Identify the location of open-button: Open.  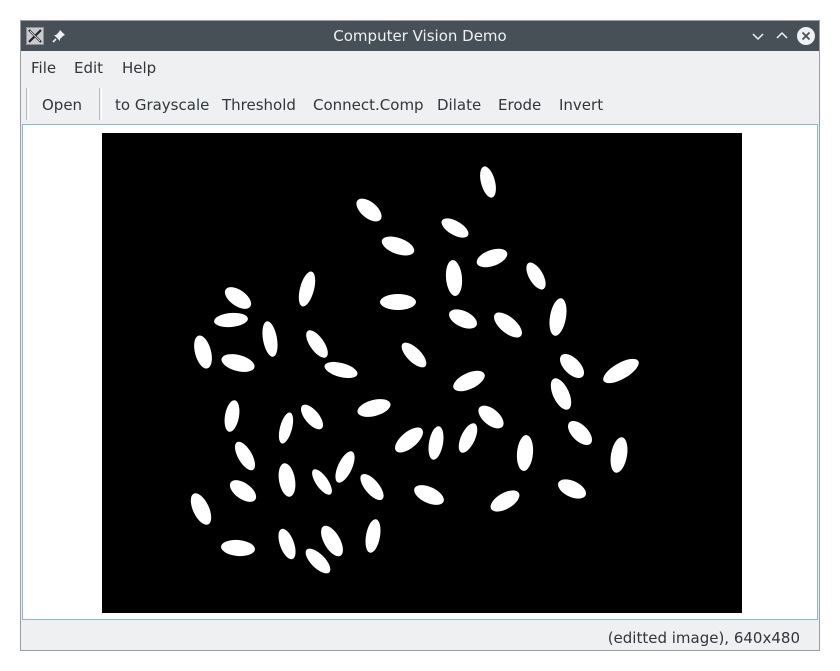
(62, 105).